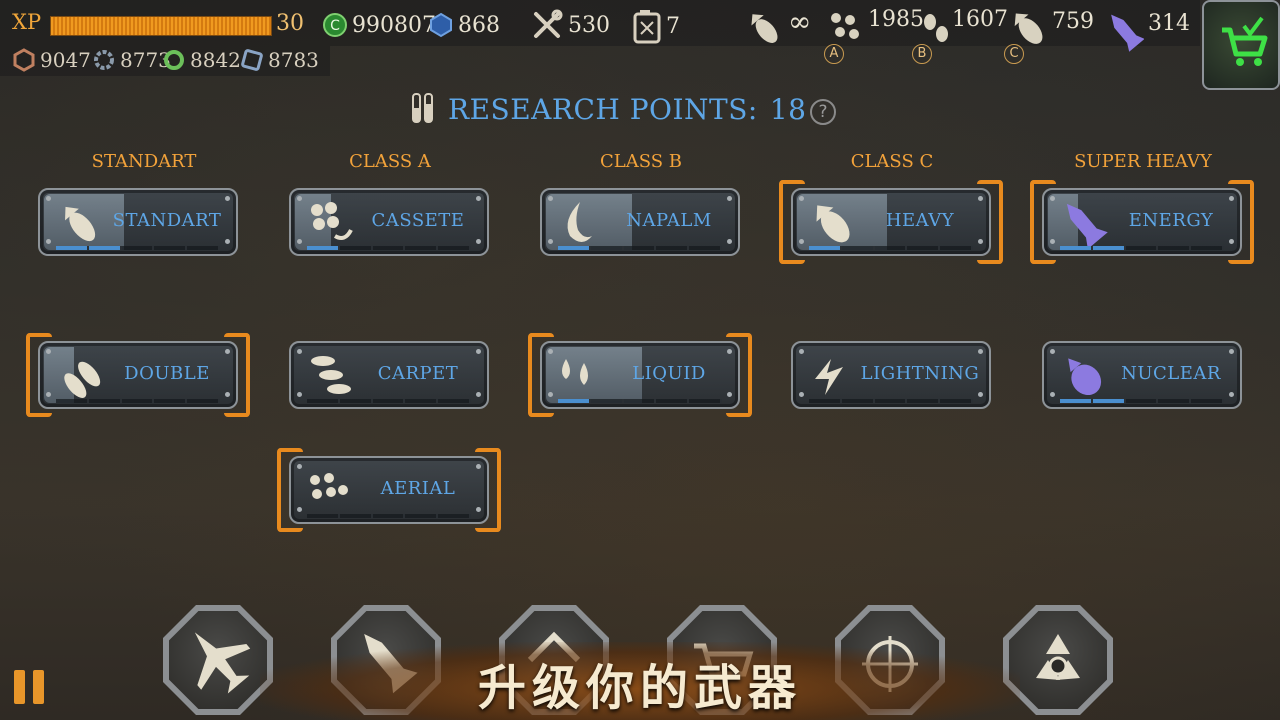  What do you see at coordinates (331, 375) in the screenshot?
I see `carpet-bomb-icon` at bounding box center [331, 375].